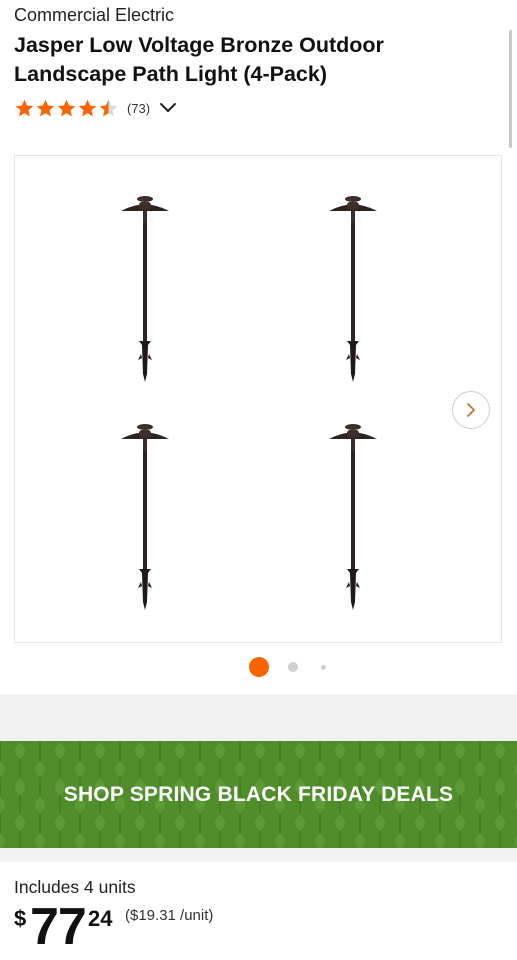 The image size is (517, 960). Describe the element at coordinates (75, 887) in the screenshot. I see `units-included: Includes 4 units` at that location.